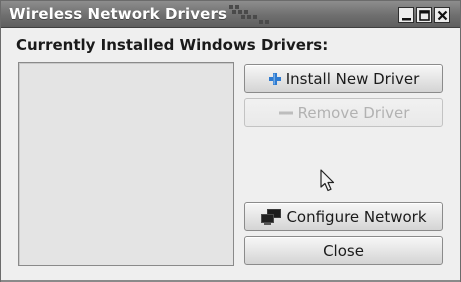  I want to click on installed-drivers-label: Currently Installed Windows Drivers:, so click(172, 45).